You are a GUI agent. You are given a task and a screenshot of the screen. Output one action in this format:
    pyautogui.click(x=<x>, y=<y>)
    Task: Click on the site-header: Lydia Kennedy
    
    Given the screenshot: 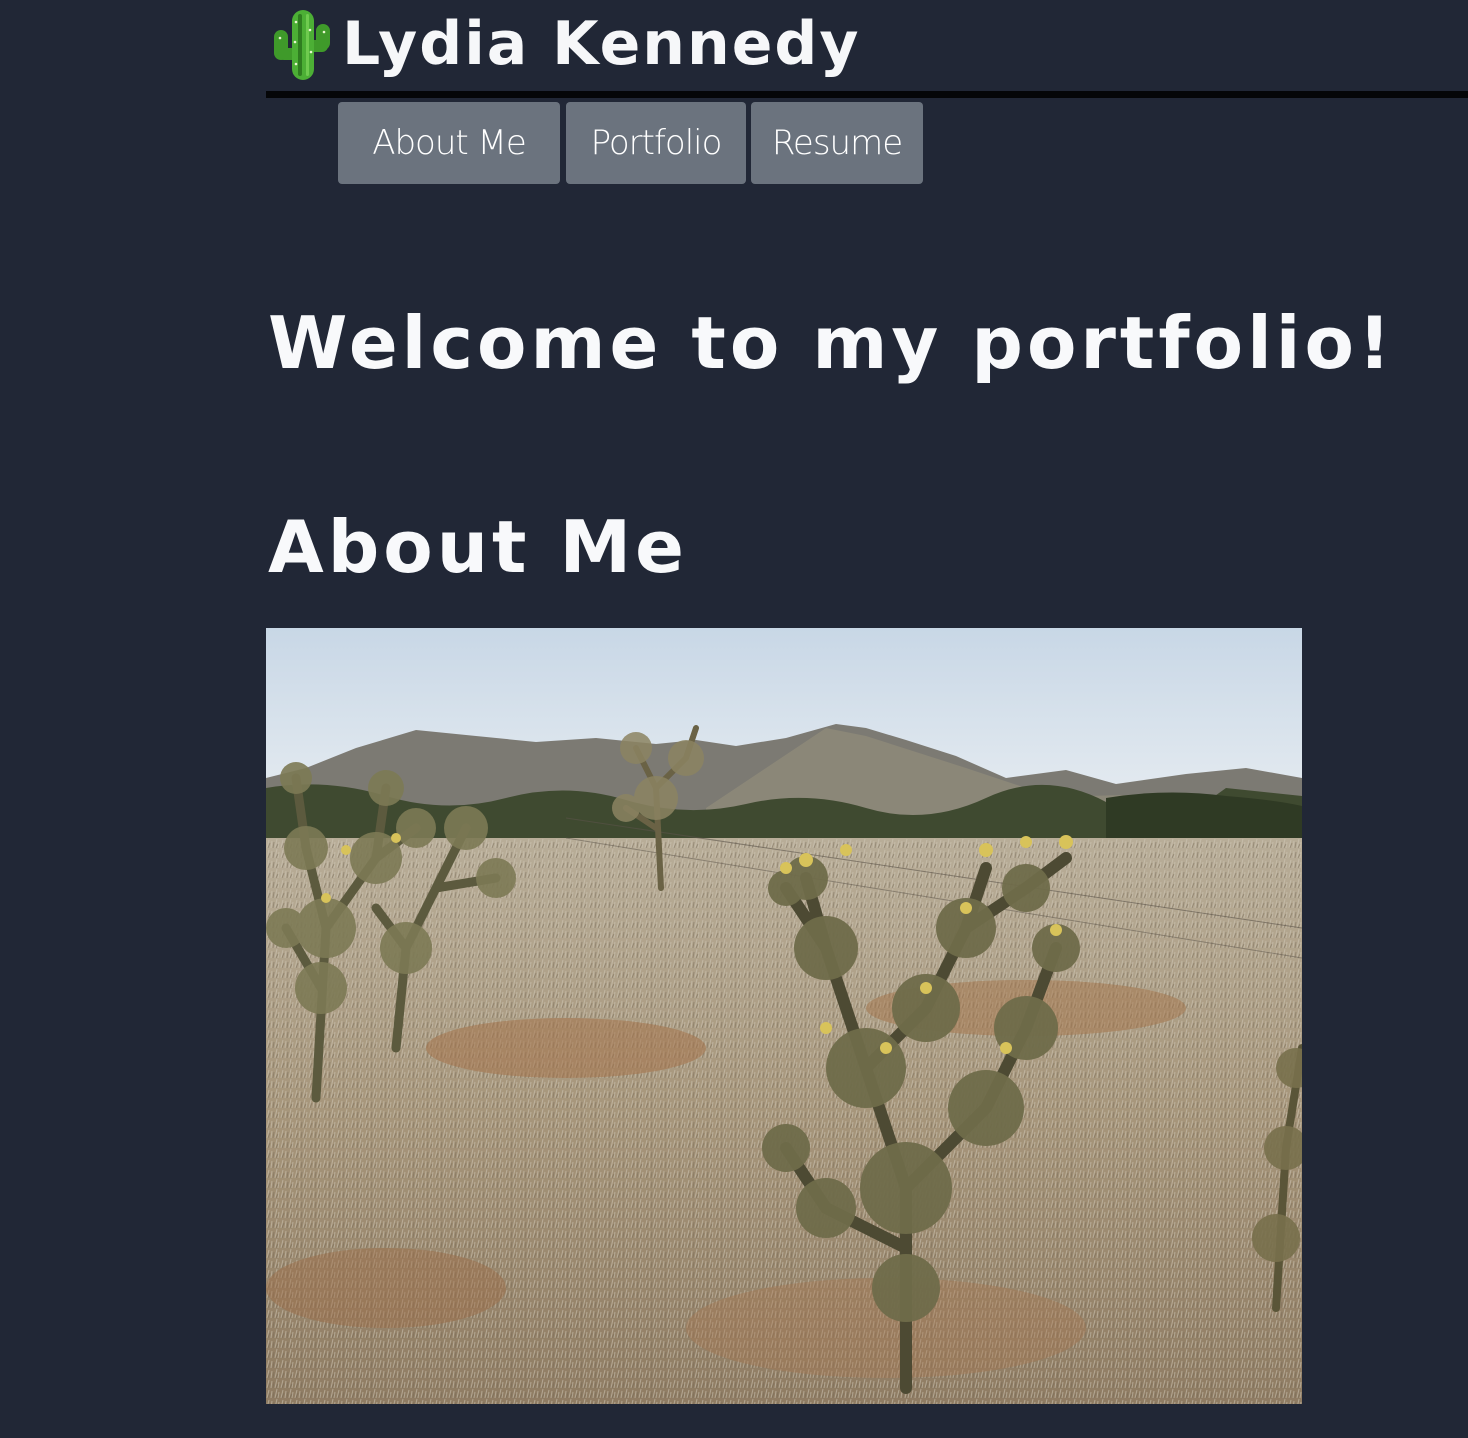 What is the action you would take?
    pyautogui.click(x=867, y=49)
    